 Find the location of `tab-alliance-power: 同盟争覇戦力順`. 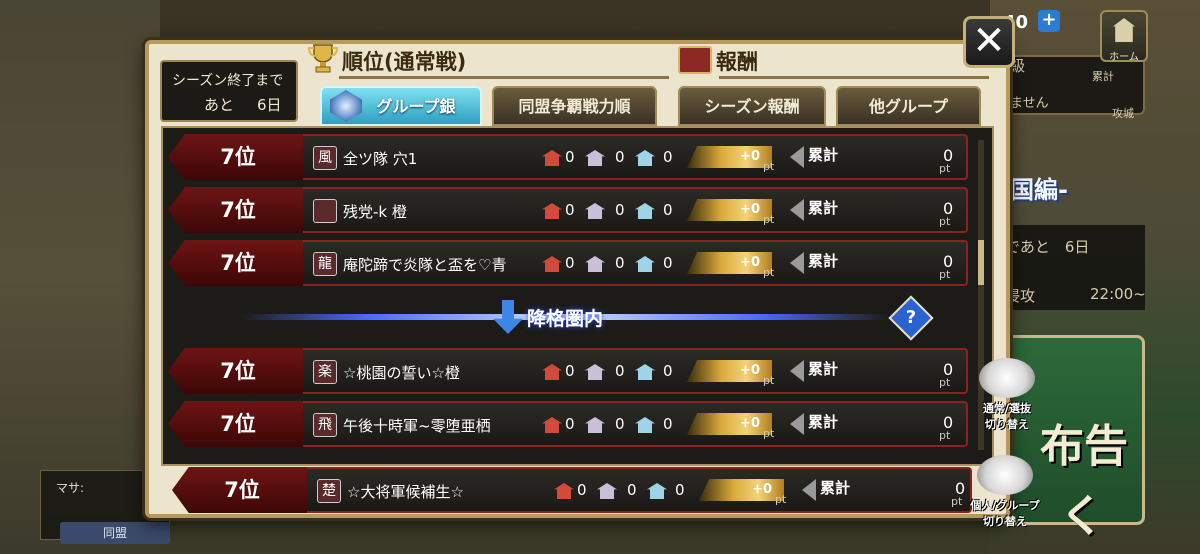

tab-alliance-power: 同盟争覇戦力順 is located at coordinates (574, 106).